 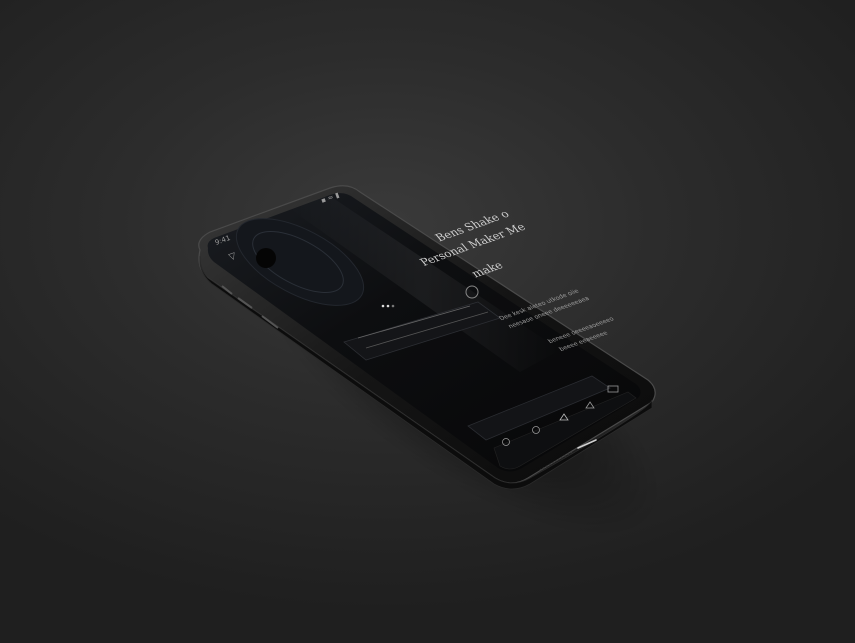 What do you see at coordinates (266, 258) in the screenshot?
I see `header-art-dot` at bounding box center [266, 258].